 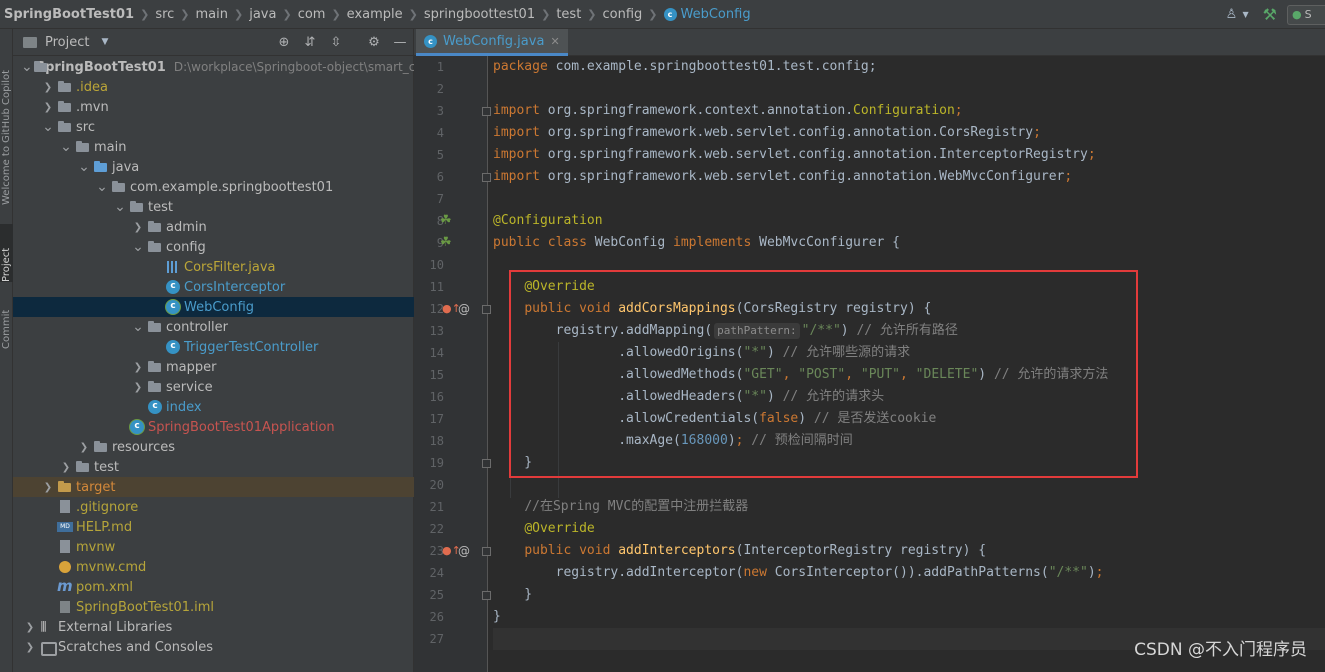 What do you see at coordinates (6, 253) in the screenshot?
I see `project-tool-button: Project` at bounding box center [6, 253].